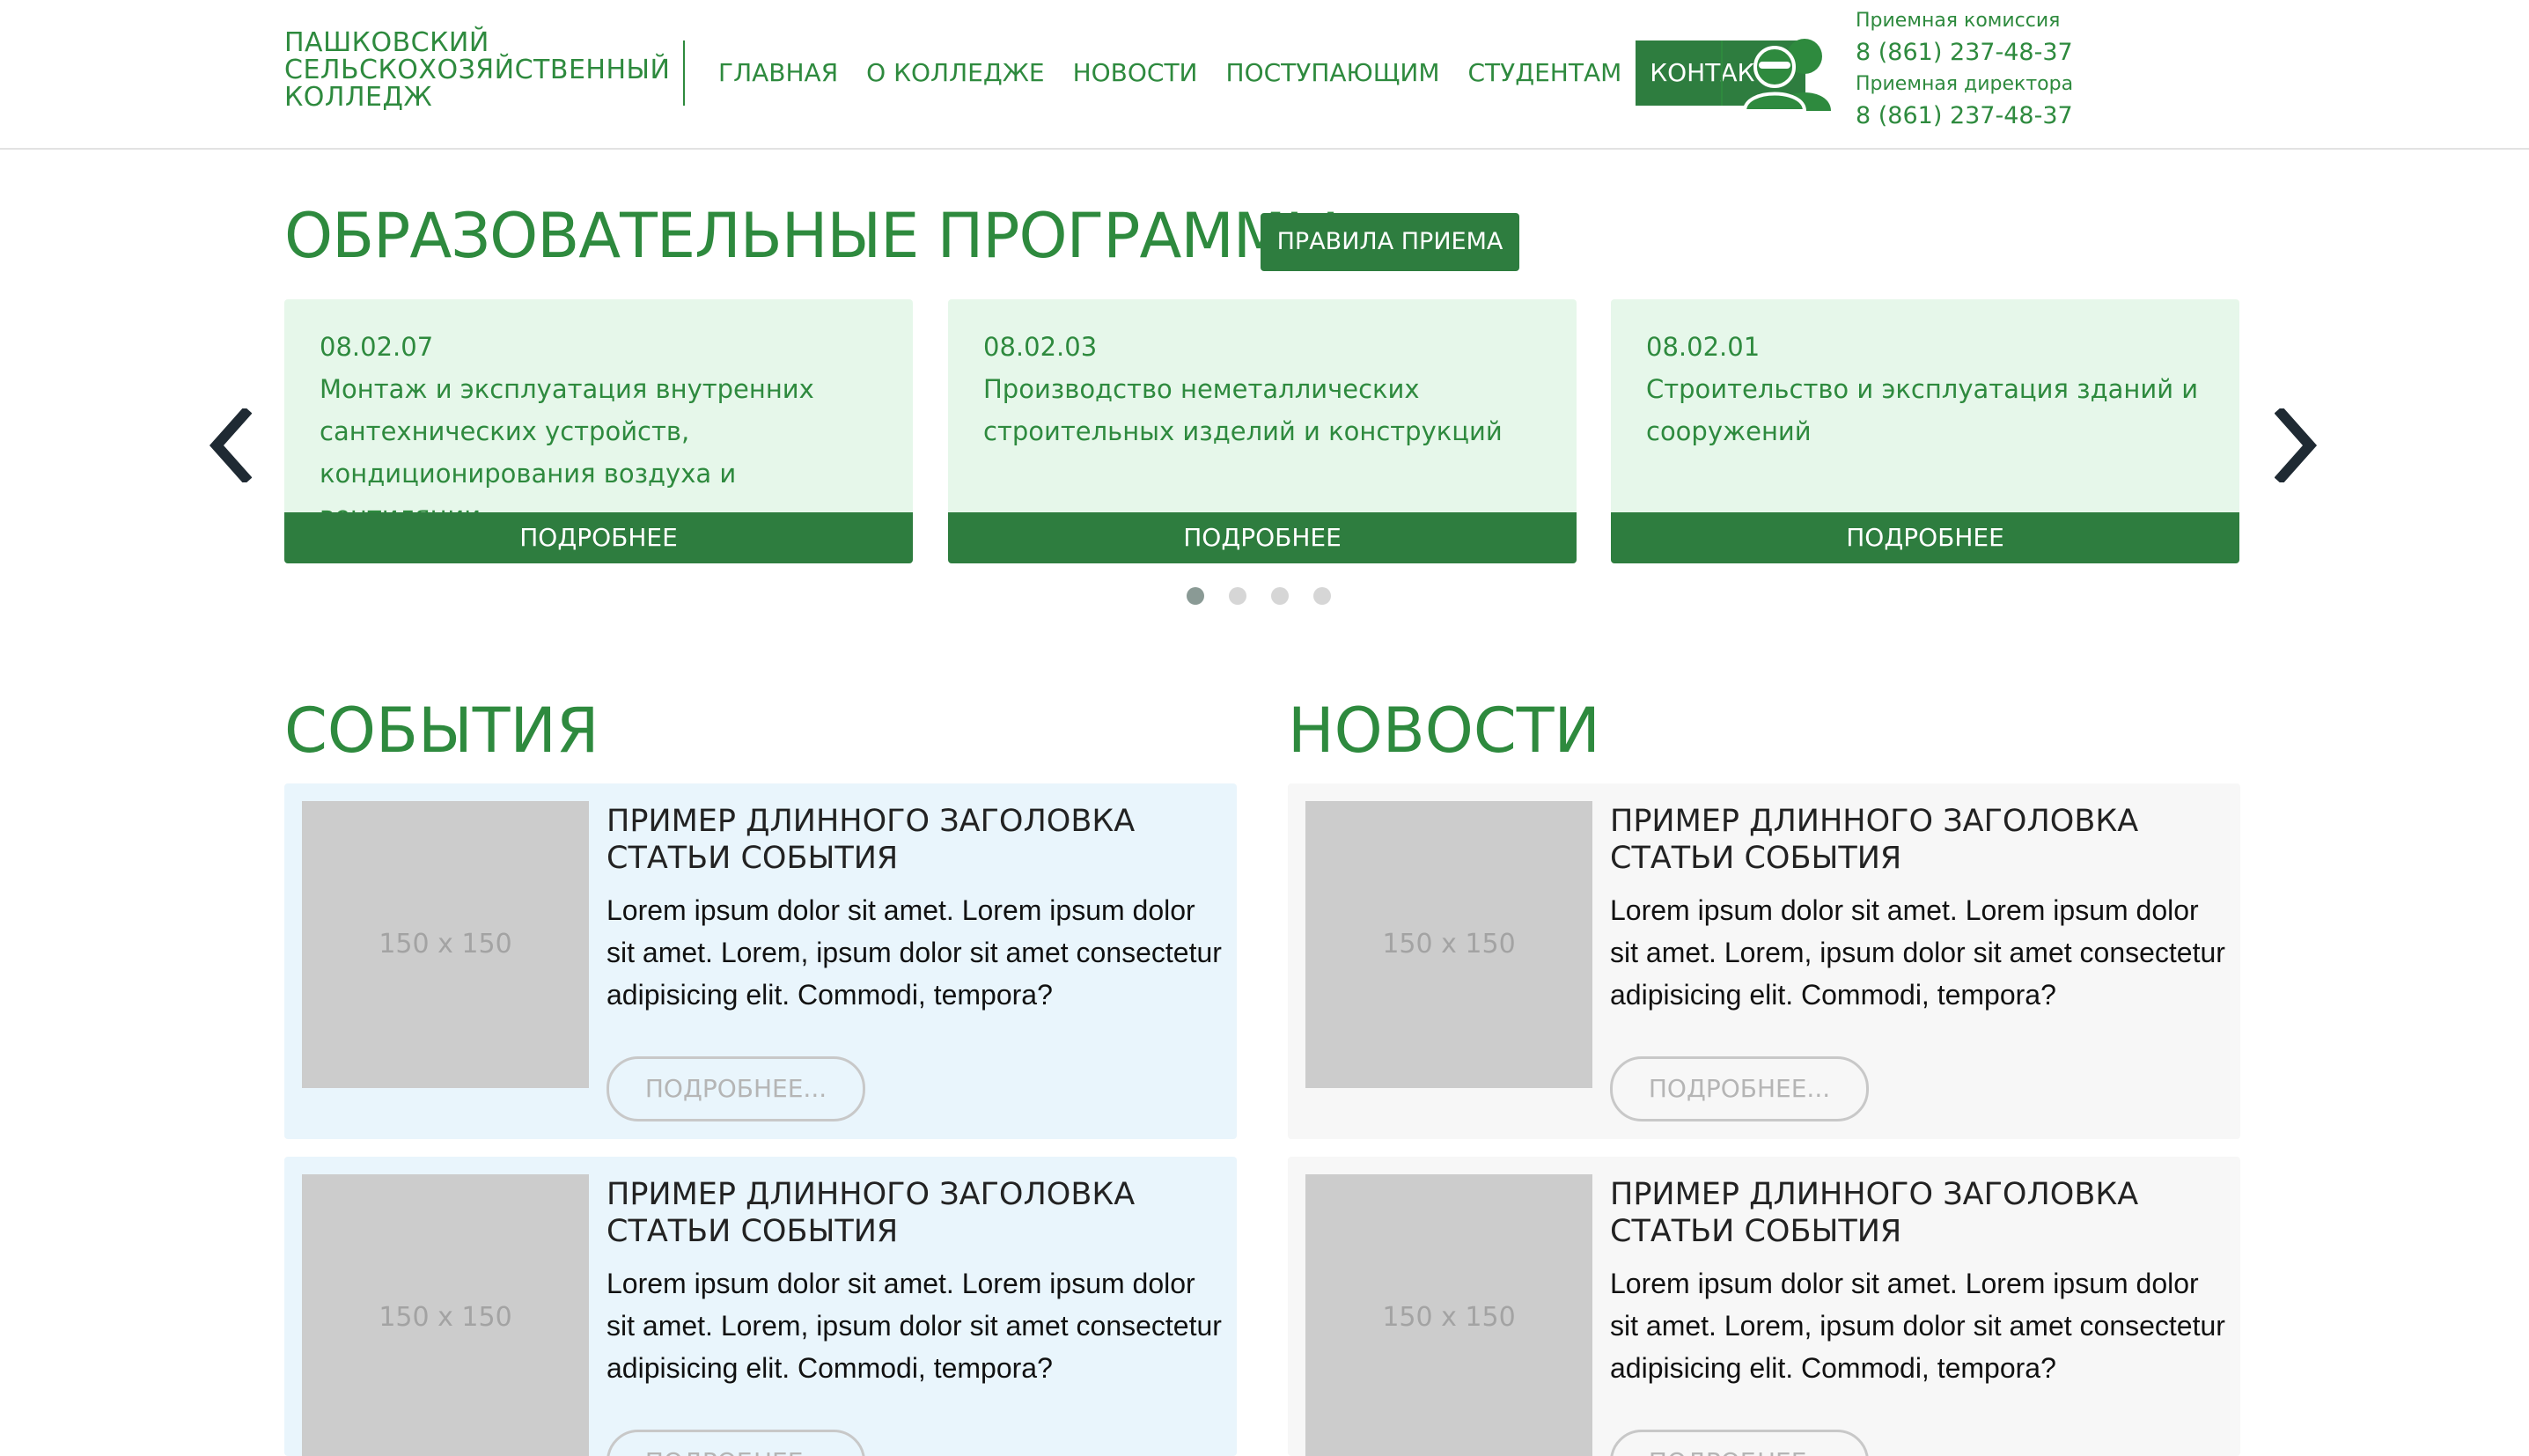 This screenshot has width=2529, height=1456. I want to click on users-icon, so click(1787, 75).